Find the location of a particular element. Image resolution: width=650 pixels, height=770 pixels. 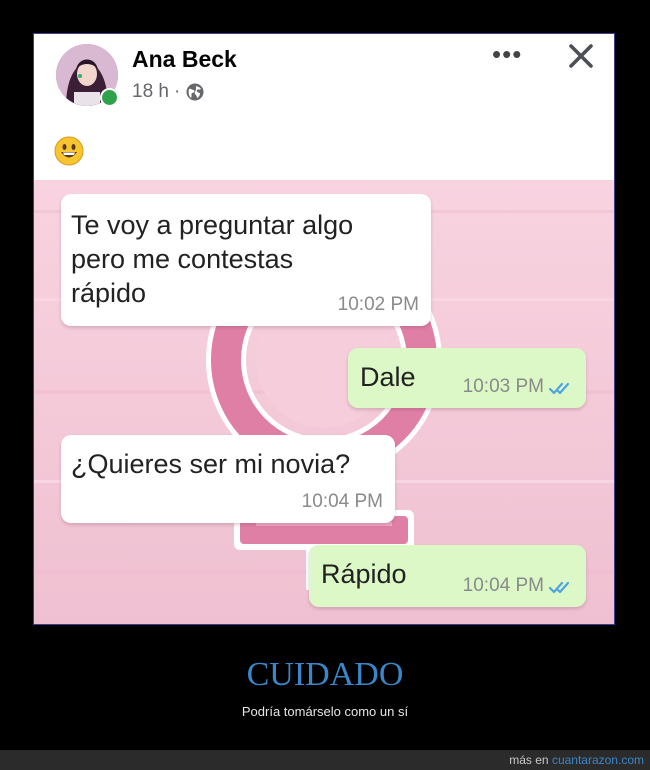

post-meta: 18 h · is located at coordinates (168, 92).